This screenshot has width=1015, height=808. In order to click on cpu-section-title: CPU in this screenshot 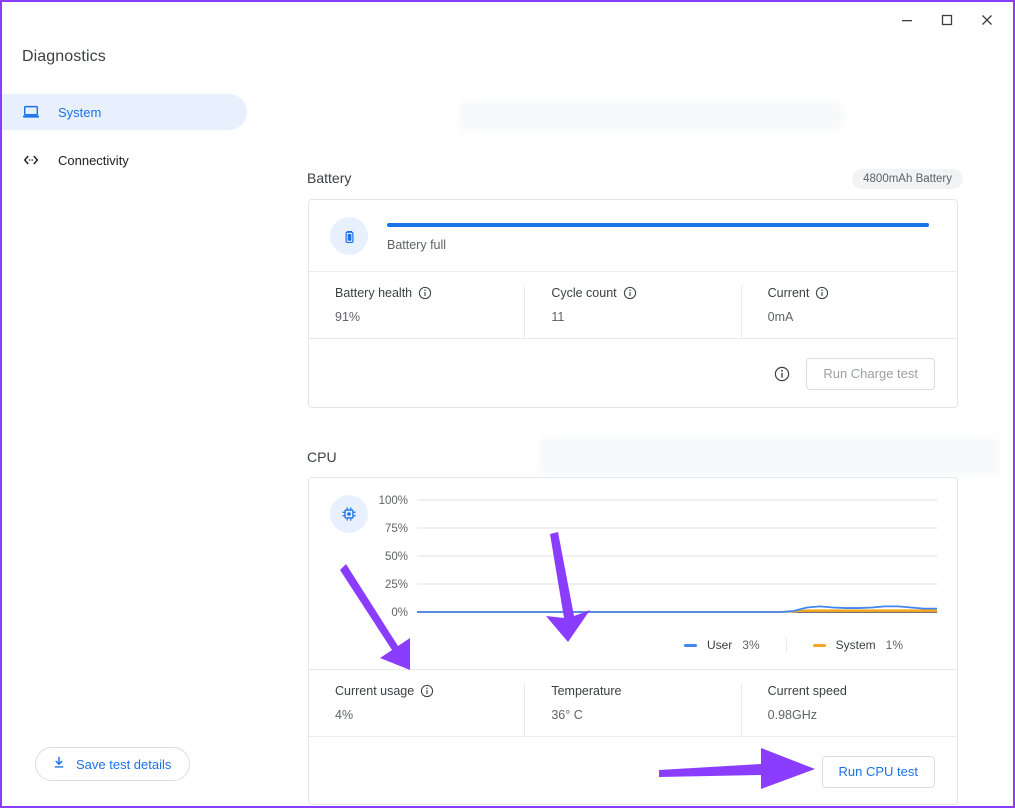, I will do `click(322, 457)`.